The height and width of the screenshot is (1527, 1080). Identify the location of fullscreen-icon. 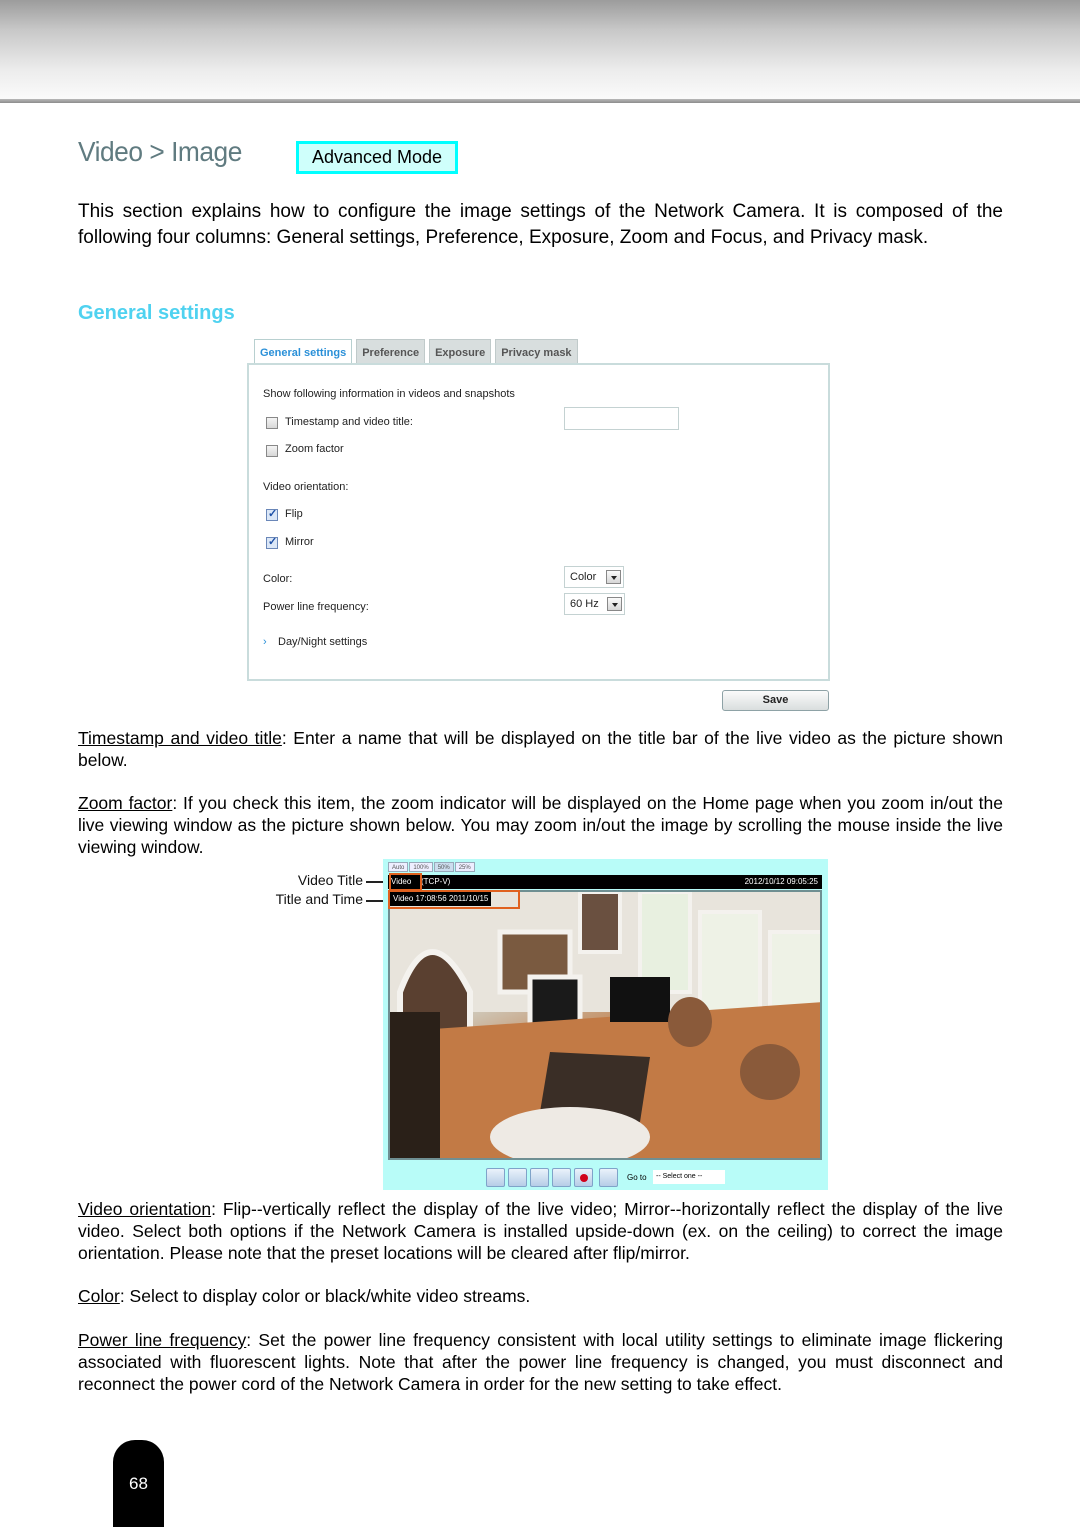
(608, 1177).